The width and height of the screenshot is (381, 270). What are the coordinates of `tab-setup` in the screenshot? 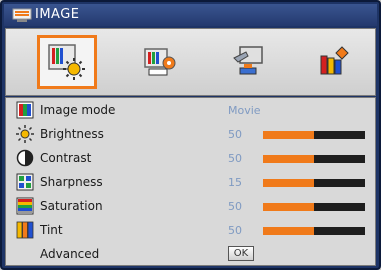 It's located at (248, 62).